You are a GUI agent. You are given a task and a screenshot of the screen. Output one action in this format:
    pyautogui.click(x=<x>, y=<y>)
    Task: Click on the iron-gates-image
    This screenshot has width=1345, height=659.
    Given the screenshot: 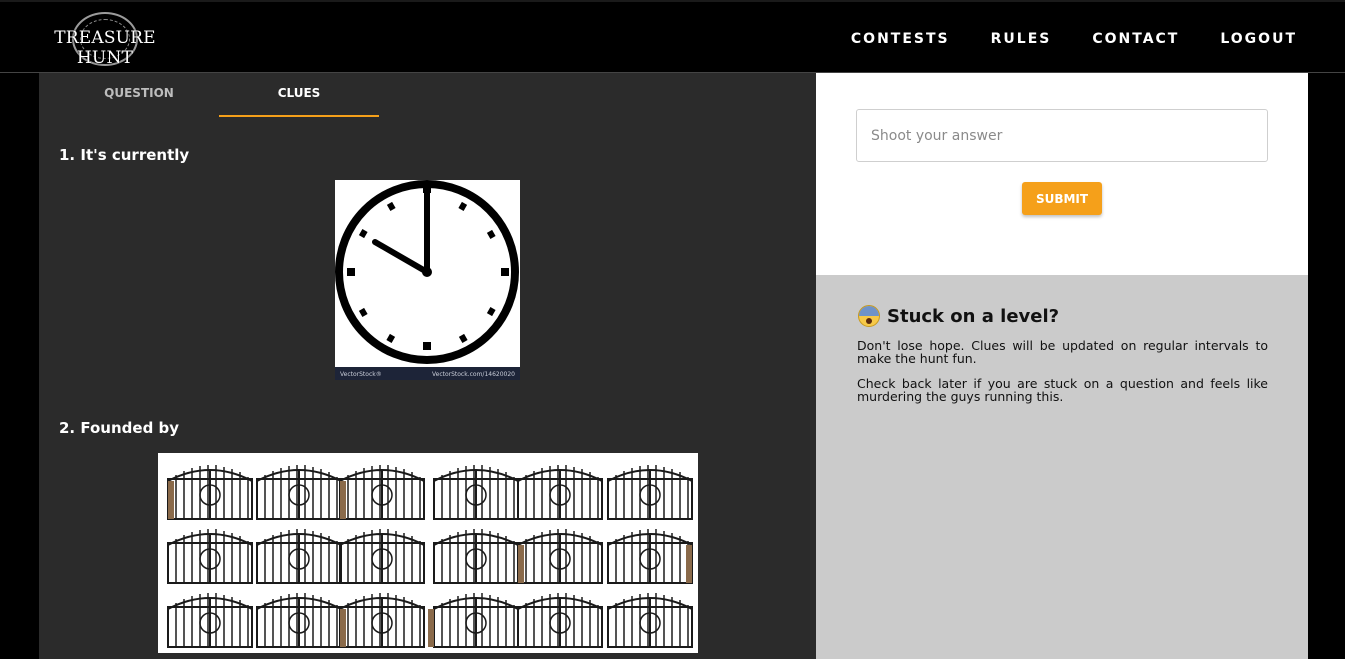 What is the action you would take?
    pyautogui.click(x=428, y=553)
    